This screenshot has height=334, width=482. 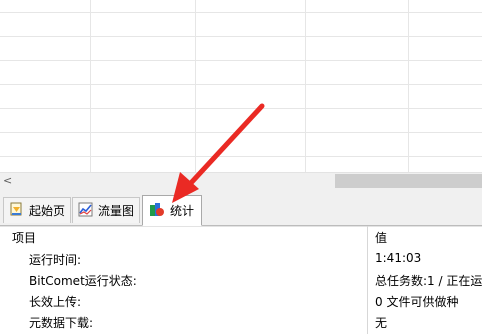 What do you see at coordinates (83, 281) in the screenshot?
I see `row-label: BitComet运行状态:` at bounding box center [83, 281].